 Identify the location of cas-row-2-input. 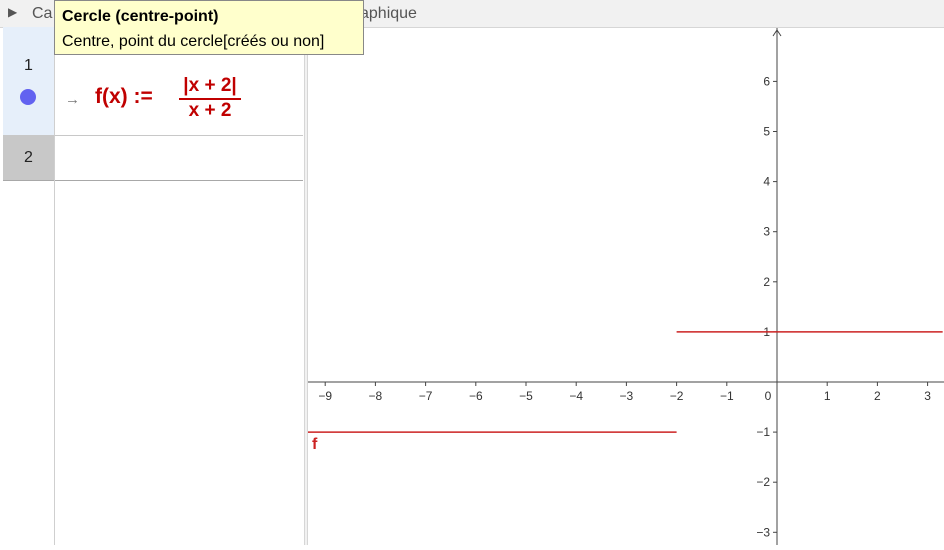
(179, 158).